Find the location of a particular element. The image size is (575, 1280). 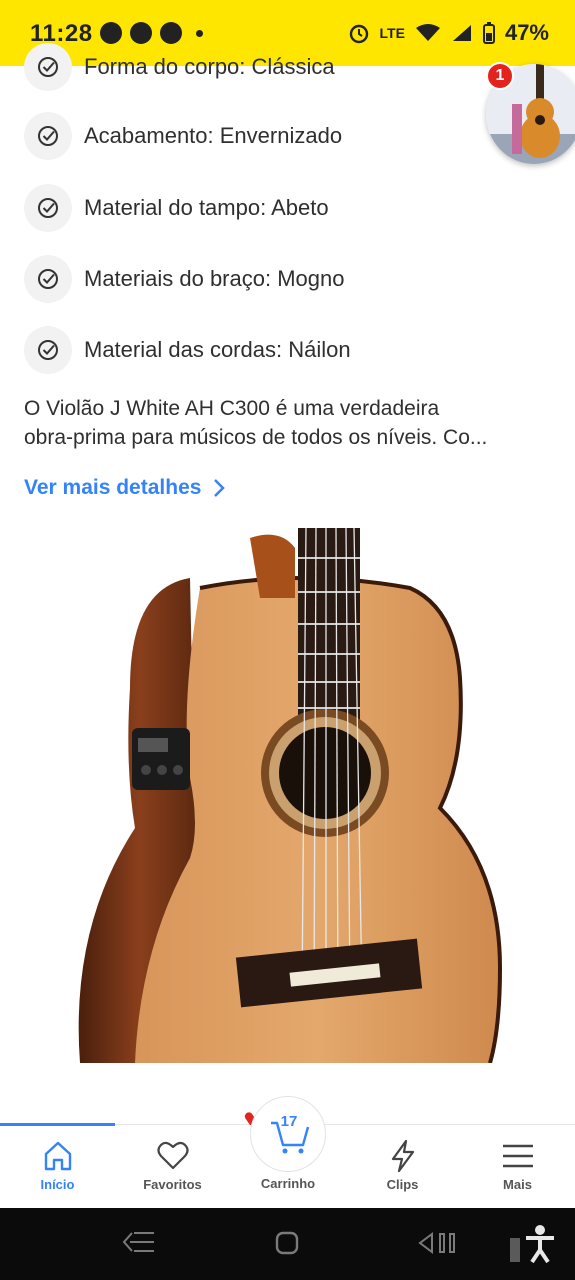

spec-label: Materiais do braço: Mogno is located at coordinates (214, 278).